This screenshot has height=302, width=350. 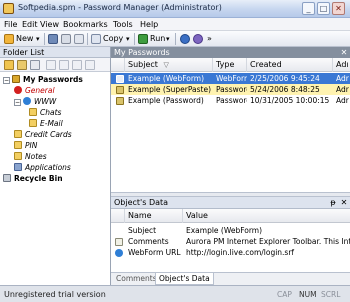 What do you see at coordinates (285, 89) in the screenshot?
I see `row-created: 5/24/2006 8:48:25` at bounding box center [285, 89].